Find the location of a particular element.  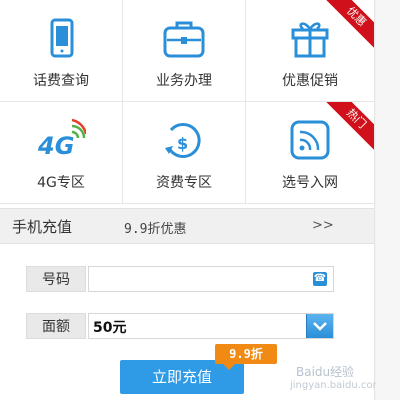

grid-item-label: 资费专区 is located at coordinates (184, 183).